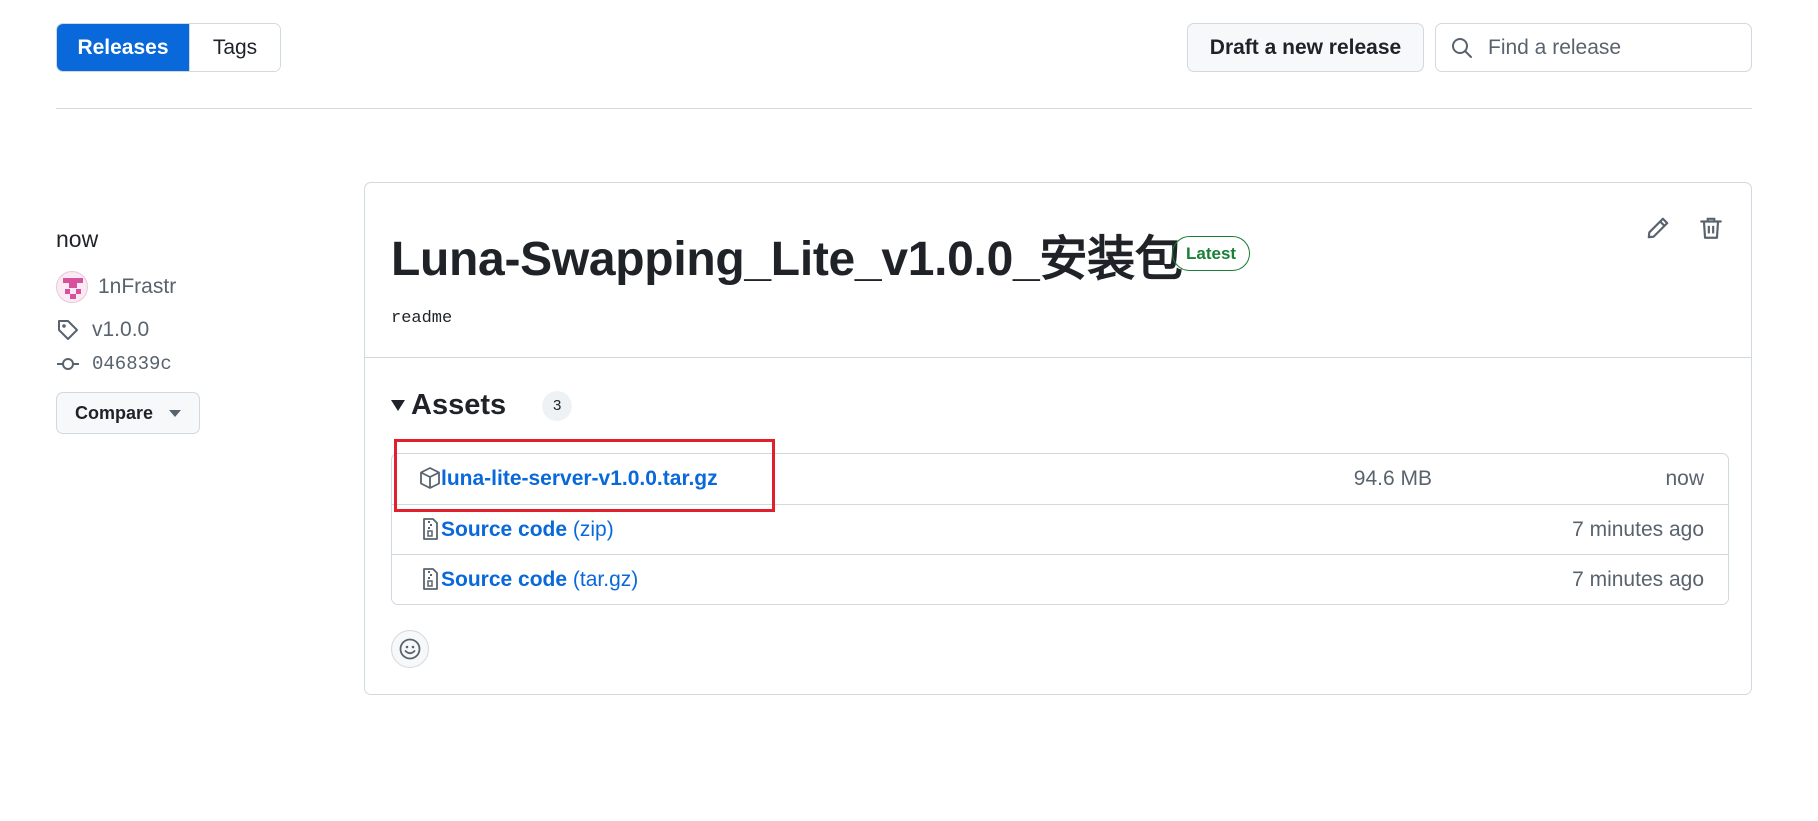  I want to click on release-author: 1nFrastr, so click(116, 287).